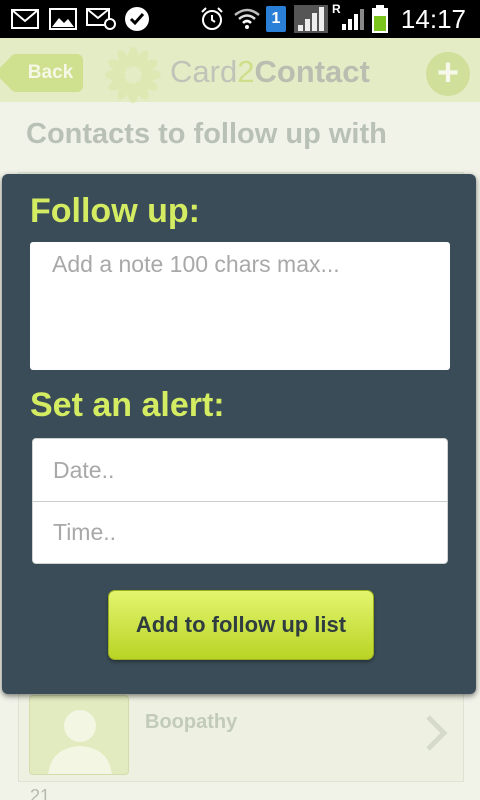 This screenshot has height=800, width=480. Describe the element at coordinates (133, 77) in the screenshot. I see `flower-logo-icon` at that location.